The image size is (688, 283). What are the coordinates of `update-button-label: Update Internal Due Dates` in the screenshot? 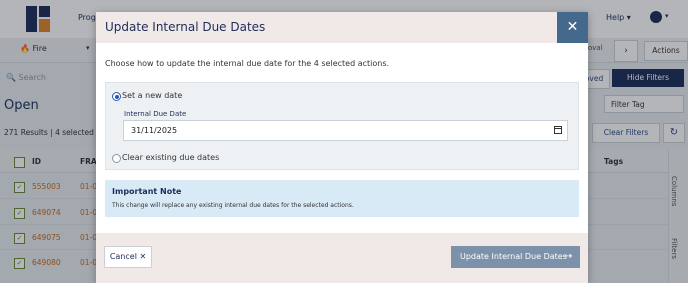 It's located at (513, 256).